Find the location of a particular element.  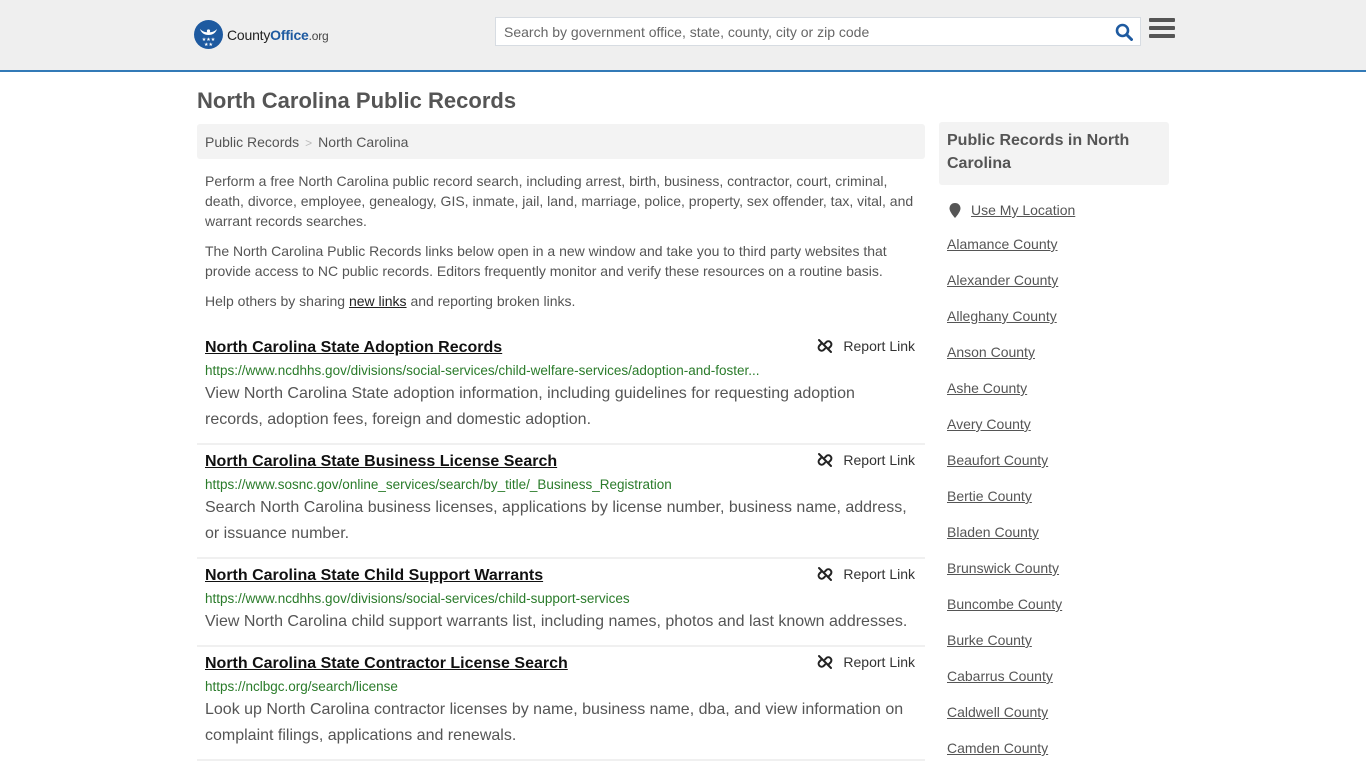

search-button is located at coordinates (1124, 31).